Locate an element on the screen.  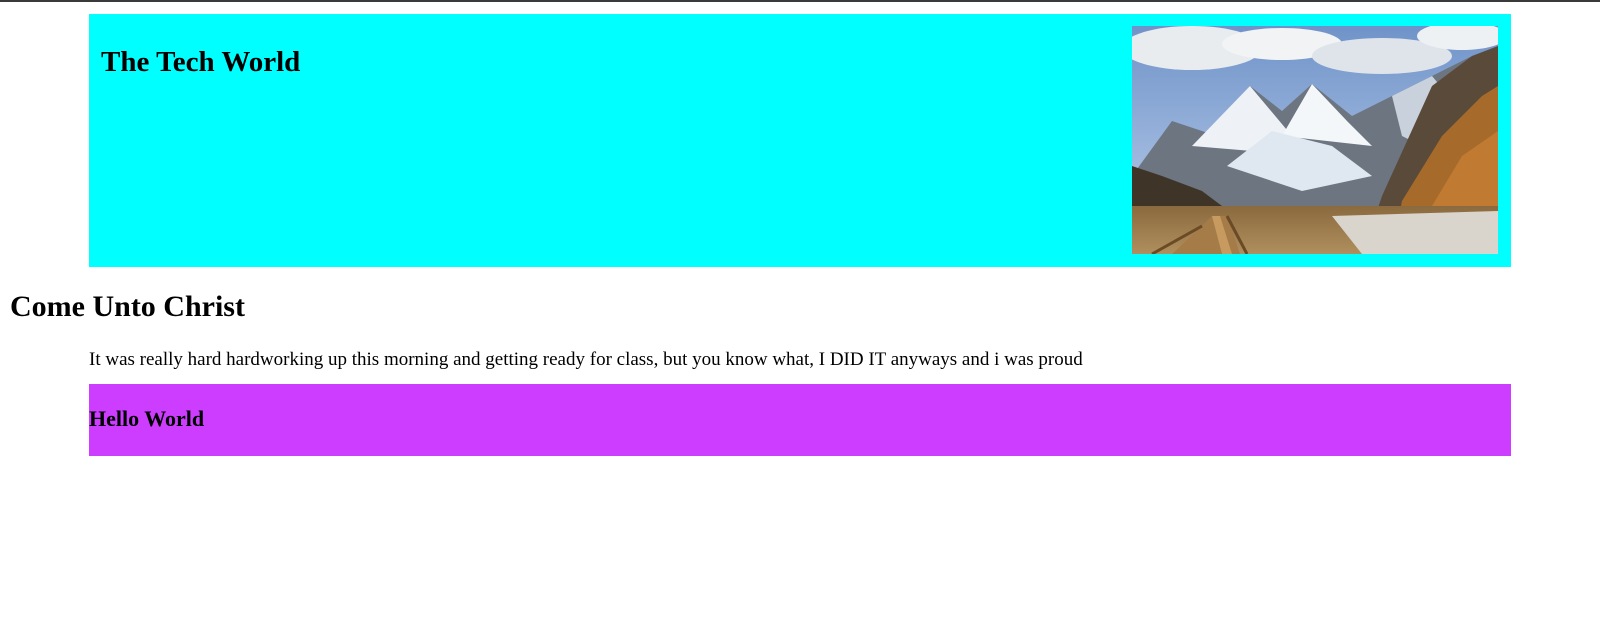
banner-title: Hello World is located at coordinates (147, 418).